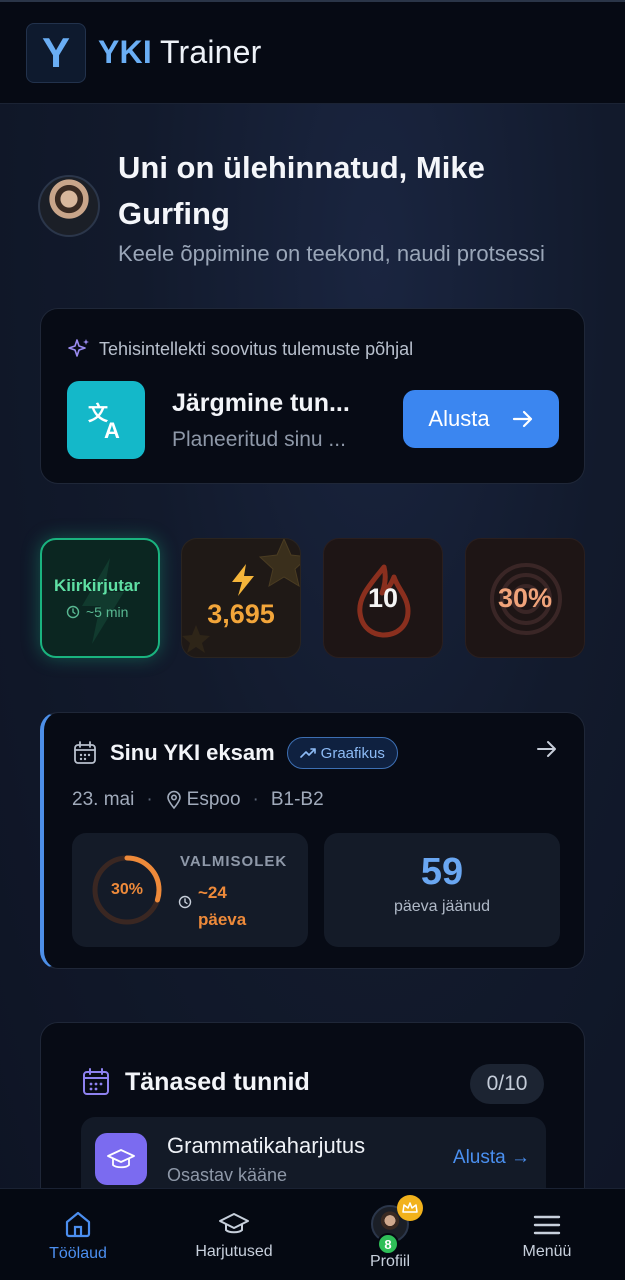  What do you see at coordinates (301, 190) in the screenshot?
I see `greeting-title: Uni on ülehinnatud, Mike Gurfing` at bounding box center [301, 190].